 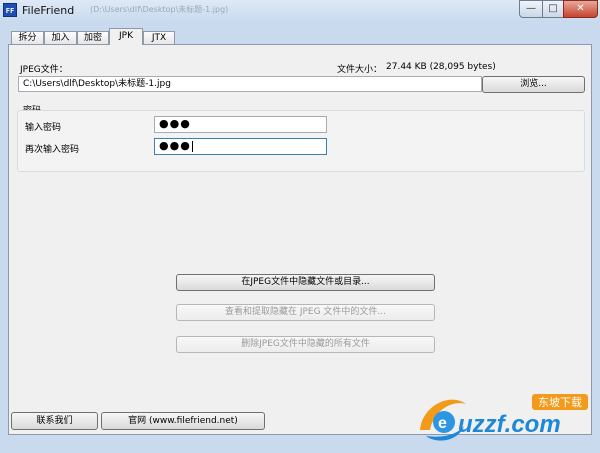 What do you see at coordinates (44, 70) in the screenshot?
I see `jpeg-file-label: JPEG文件：` at bounding box center [44, 70].